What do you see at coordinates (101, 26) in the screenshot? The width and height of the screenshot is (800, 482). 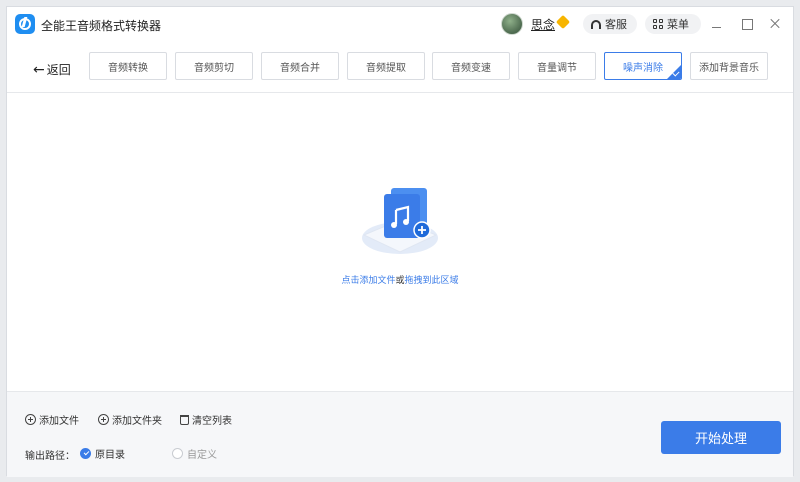 I see `app-title: 全能王音频格式转换器` at bounding box center [101, 26].